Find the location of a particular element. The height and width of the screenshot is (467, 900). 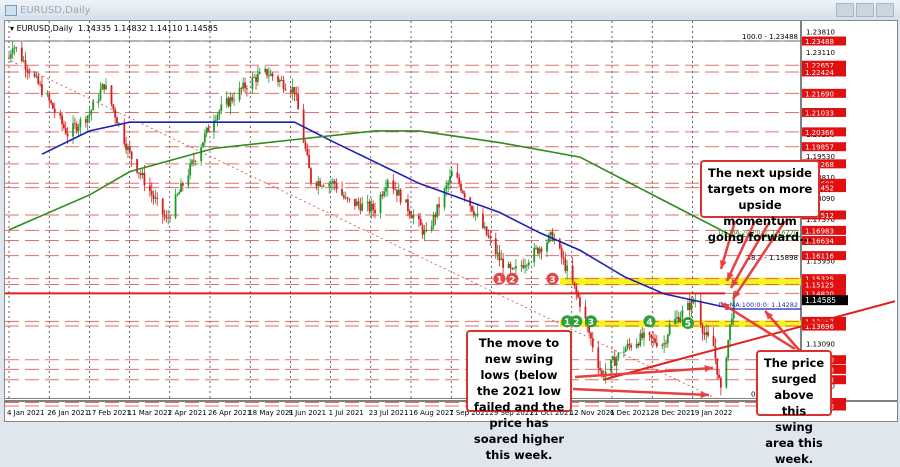

maximize-button is located at coordinates (865, 10).